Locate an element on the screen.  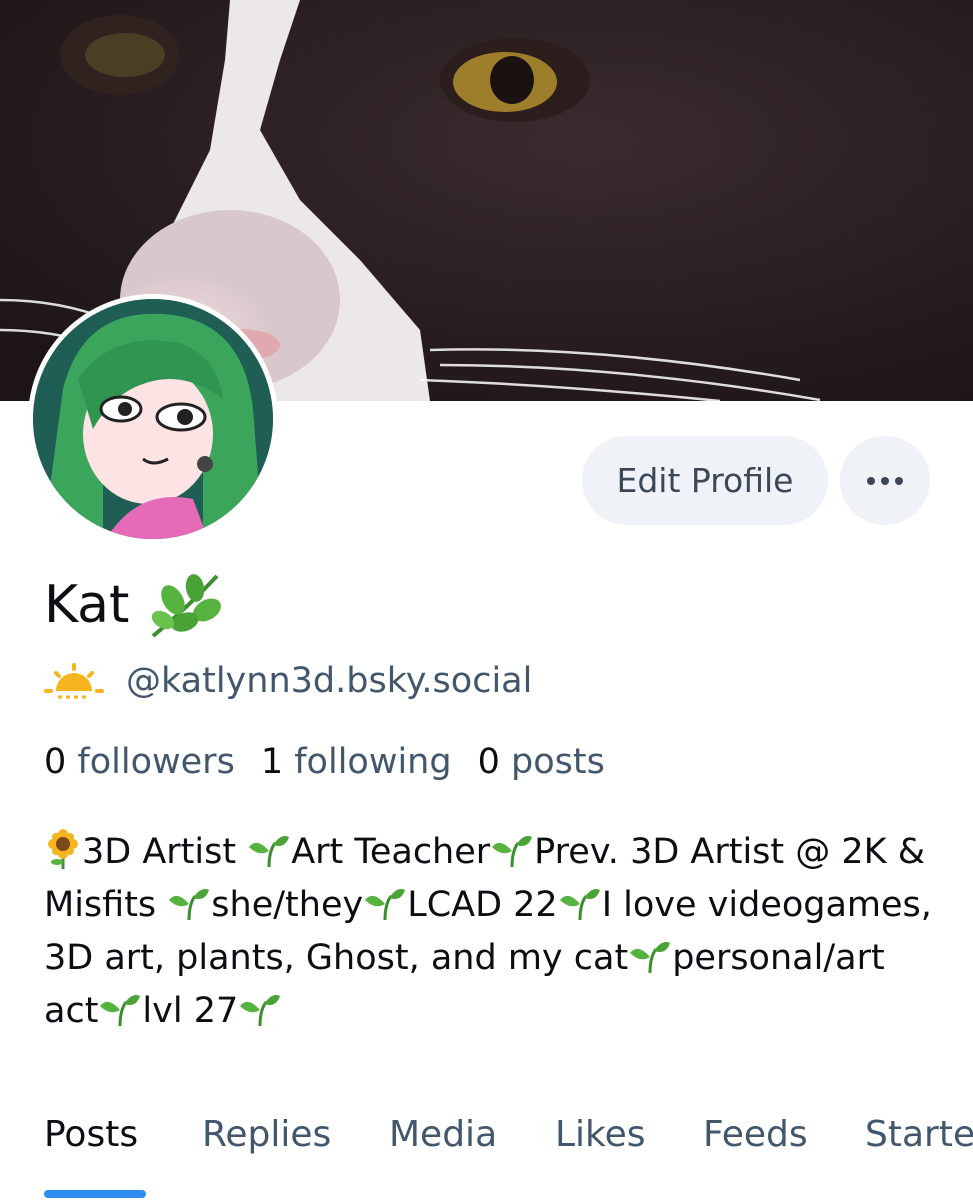
ellipsis-icon is located at coordinates (885, 480).